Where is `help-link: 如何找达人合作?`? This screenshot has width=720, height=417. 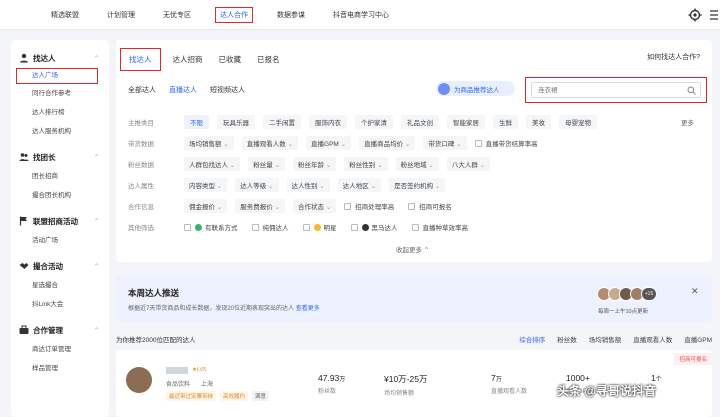
help-link: 如何找达人合作? is located at coordinates (673, 57).